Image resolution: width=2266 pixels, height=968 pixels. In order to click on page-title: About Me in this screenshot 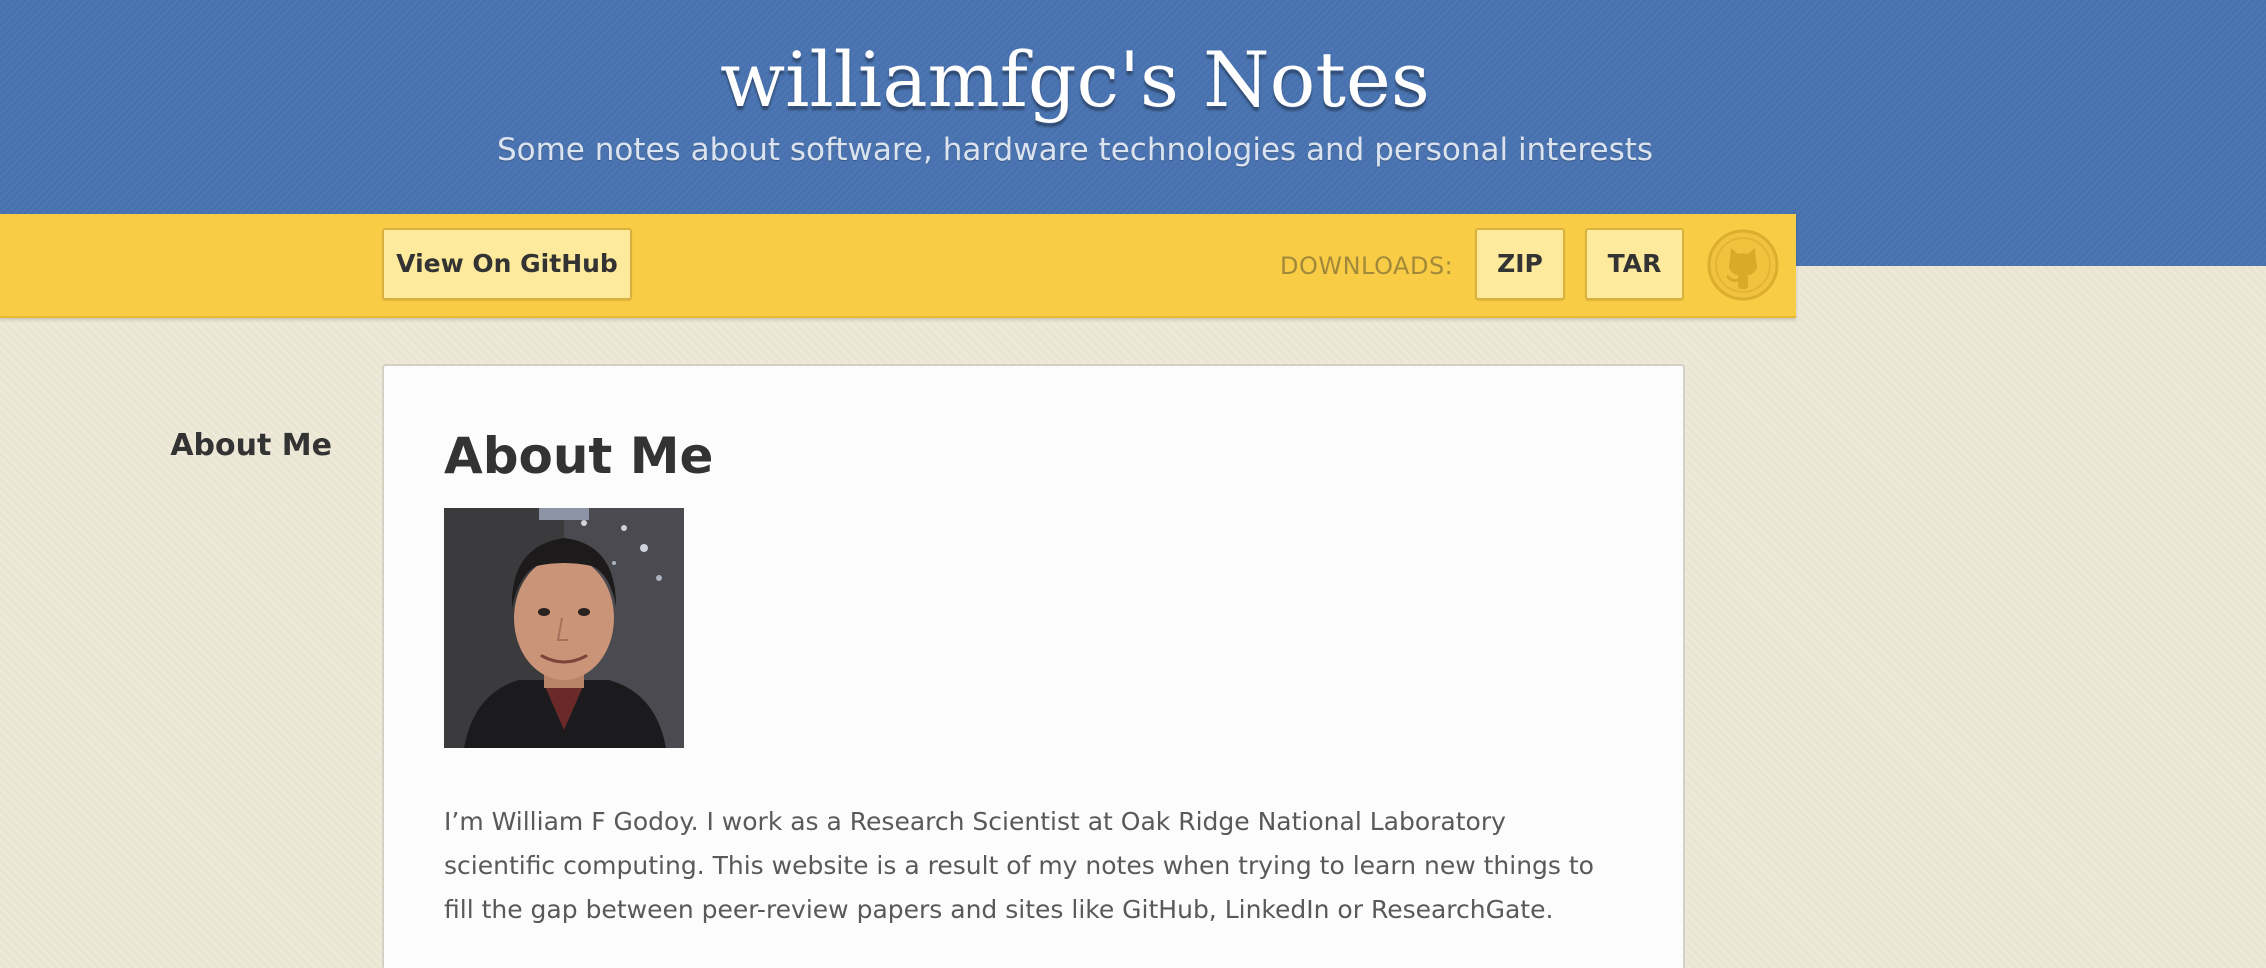, I will do `click(579, 456)`.